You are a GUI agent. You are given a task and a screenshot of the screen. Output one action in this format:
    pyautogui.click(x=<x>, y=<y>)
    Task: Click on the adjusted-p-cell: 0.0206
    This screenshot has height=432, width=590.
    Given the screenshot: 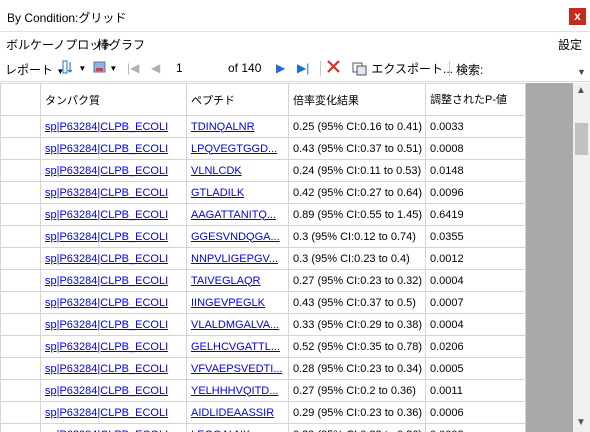 What is the action you would take?
    pyautogui.click(x=475, y=346)
    